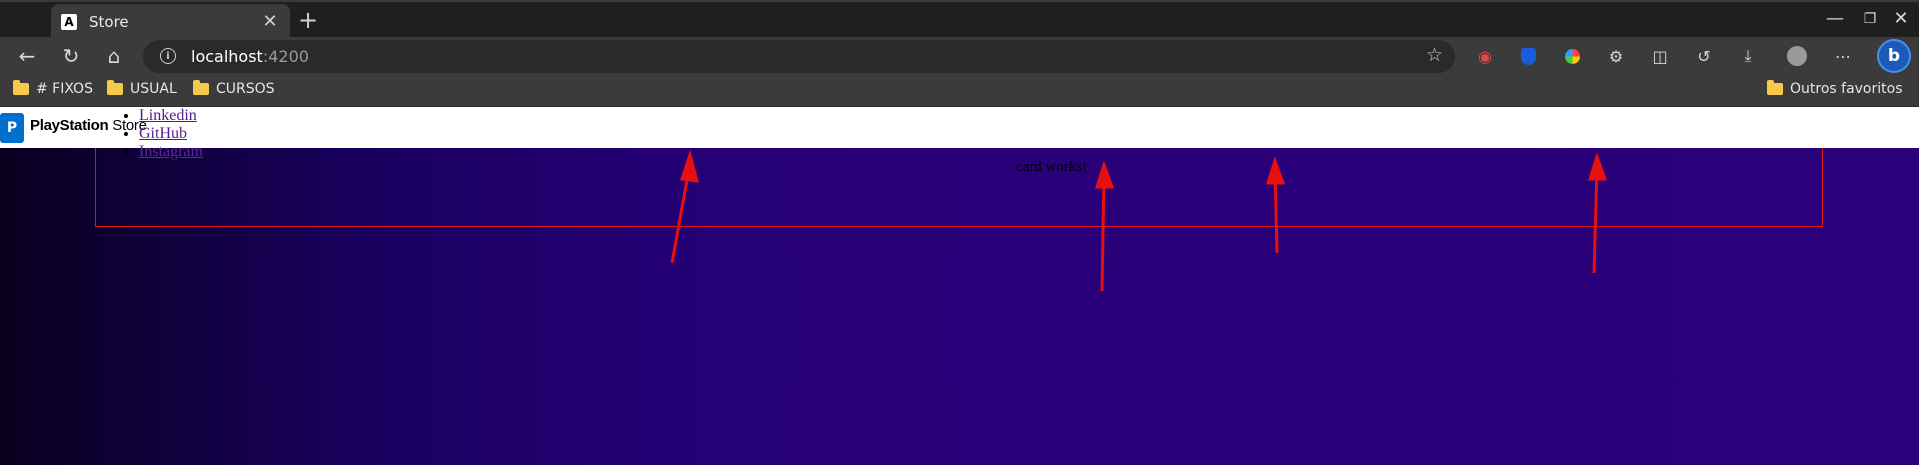  Describe the element at coordinates (1901, 18) in the screenshot. I see `close-window-button: ✕` at that location.